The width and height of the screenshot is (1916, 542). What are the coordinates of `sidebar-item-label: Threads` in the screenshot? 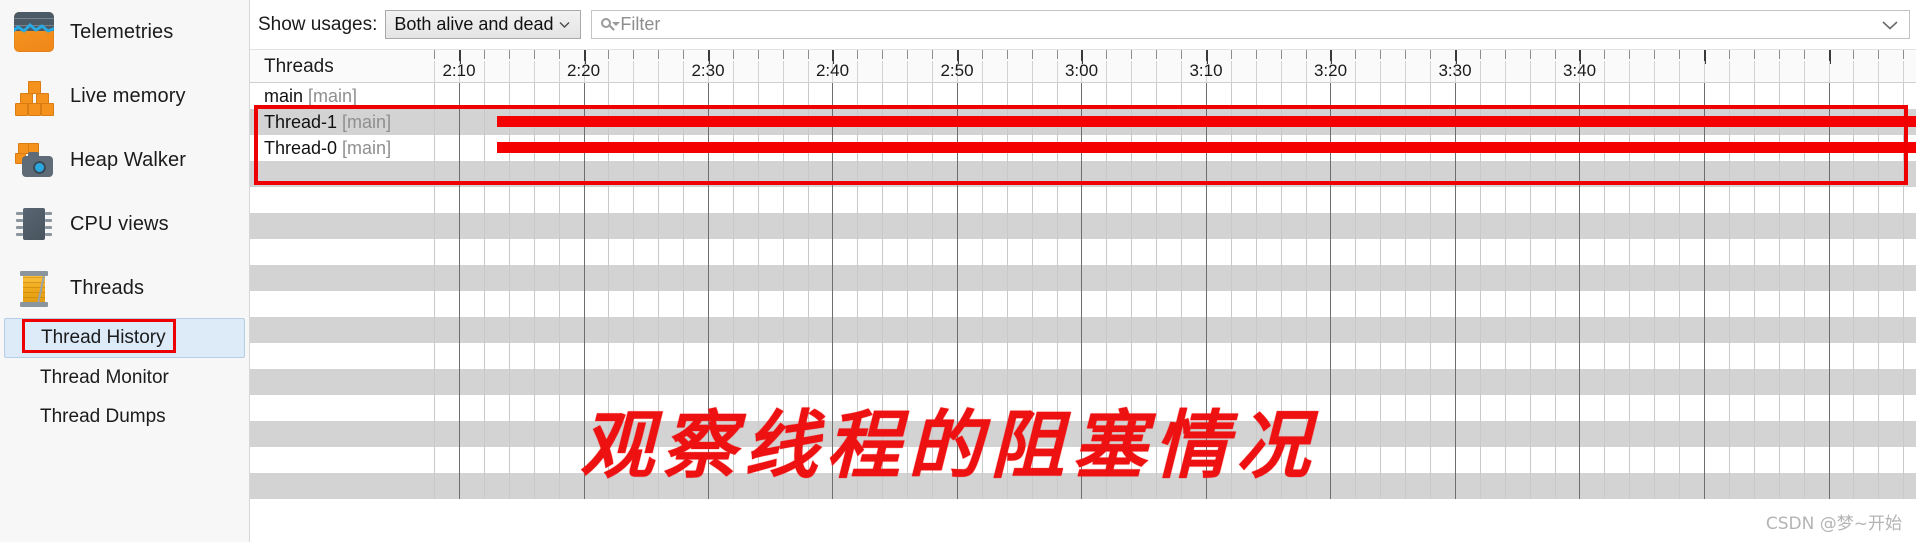 It's located at (107, 287).